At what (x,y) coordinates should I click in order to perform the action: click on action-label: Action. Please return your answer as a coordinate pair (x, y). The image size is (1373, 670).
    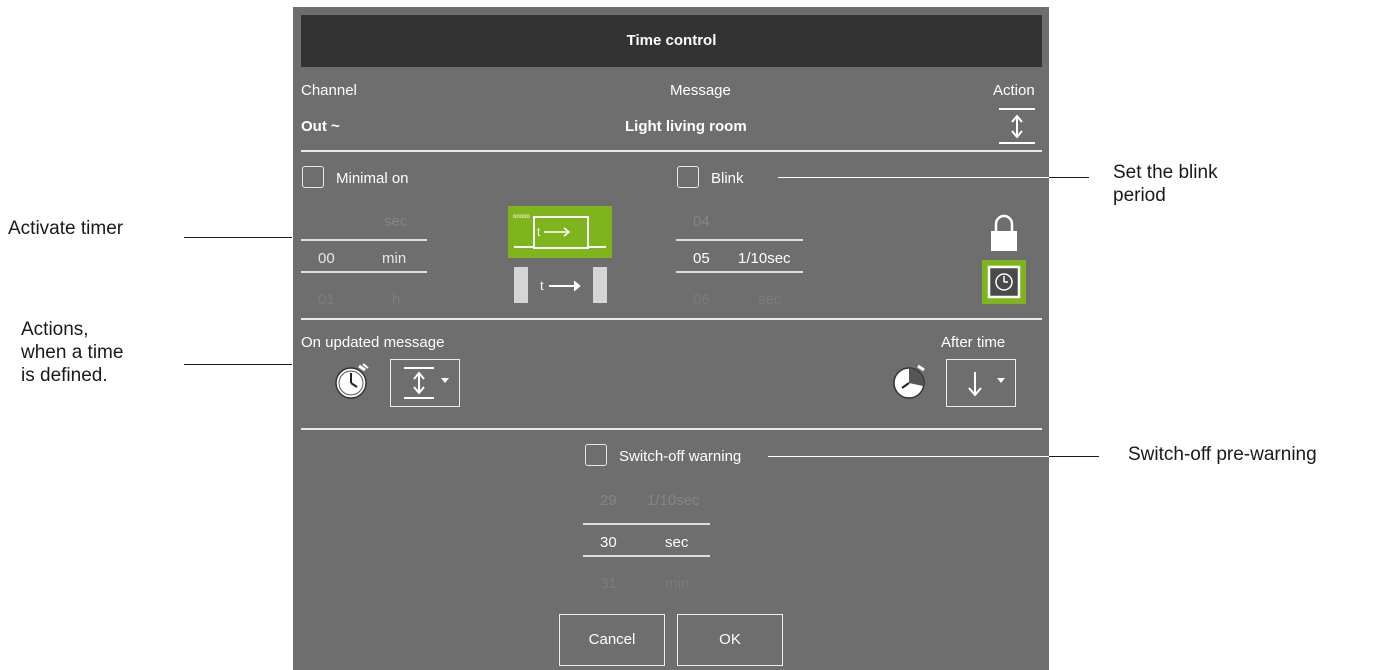
    Looking at the image, I should click on (1014, 90).